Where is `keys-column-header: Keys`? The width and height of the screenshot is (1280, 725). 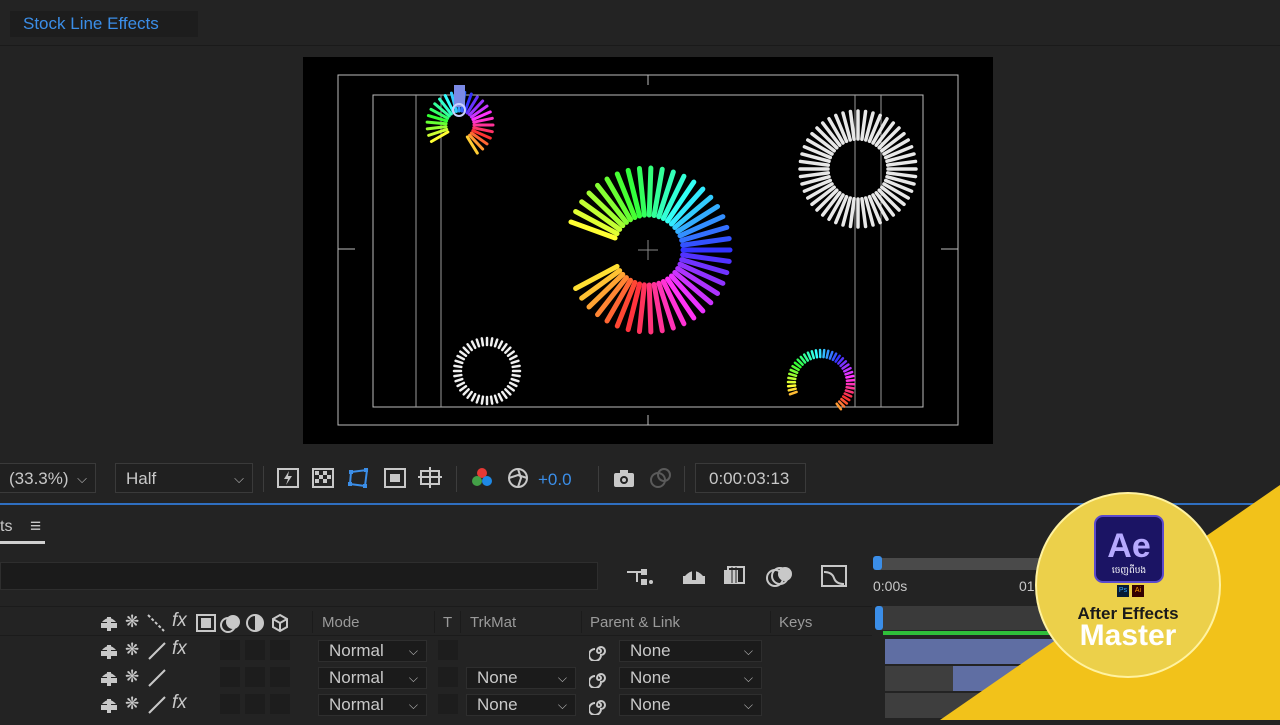
keys-column-header: Keys is located at coordinates (795, 622).